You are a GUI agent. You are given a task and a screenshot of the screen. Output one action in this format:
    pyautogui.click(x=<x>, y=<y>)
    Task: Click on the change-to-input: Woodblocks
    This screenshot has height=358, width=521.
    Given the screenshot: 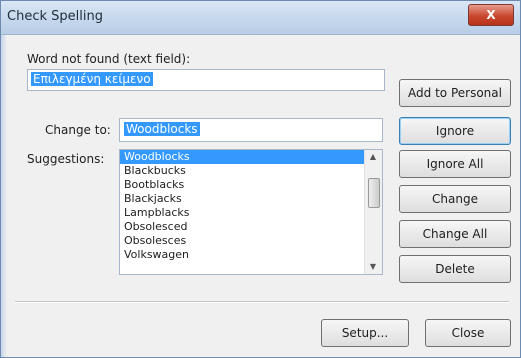 What is the action you would take?
    pyautogui.click(x=251, y=130)
    